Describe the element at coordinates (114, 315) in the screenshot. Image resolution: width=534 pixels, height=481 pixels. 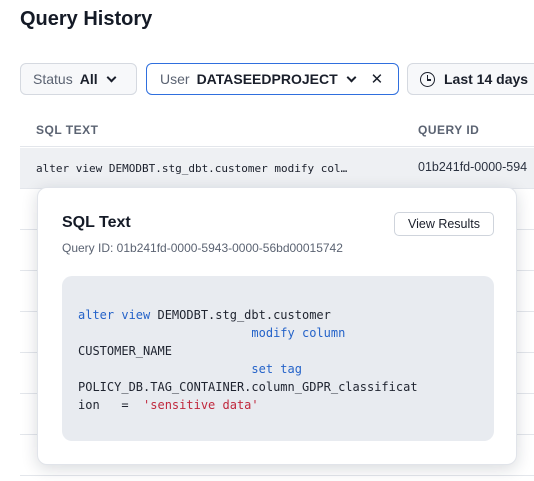
I see `code-keyword: alter view` at that location.